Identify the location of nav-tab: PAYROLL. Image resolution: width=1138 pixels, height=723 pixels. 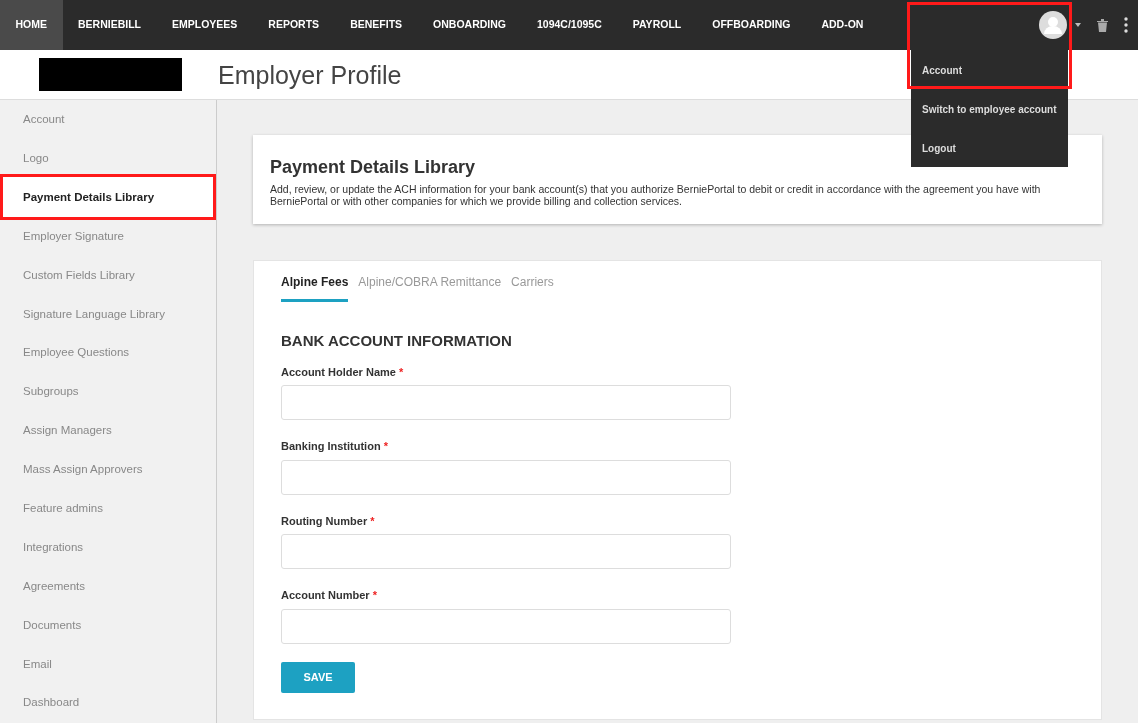
(657, 25).